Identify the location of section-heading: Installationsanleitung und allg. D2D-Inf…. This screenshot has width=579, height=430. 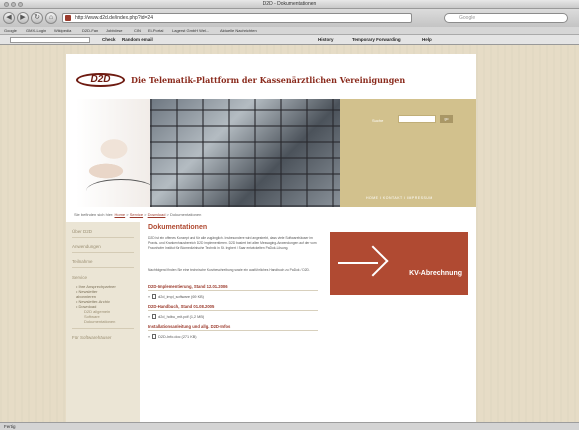
(189, 326).